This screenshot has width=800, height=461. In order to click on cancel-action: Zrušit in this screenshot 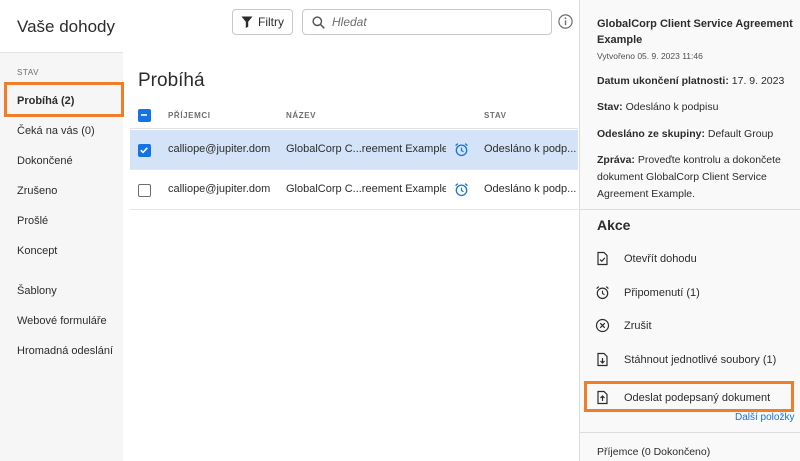, I will do `click(623, 325)`.